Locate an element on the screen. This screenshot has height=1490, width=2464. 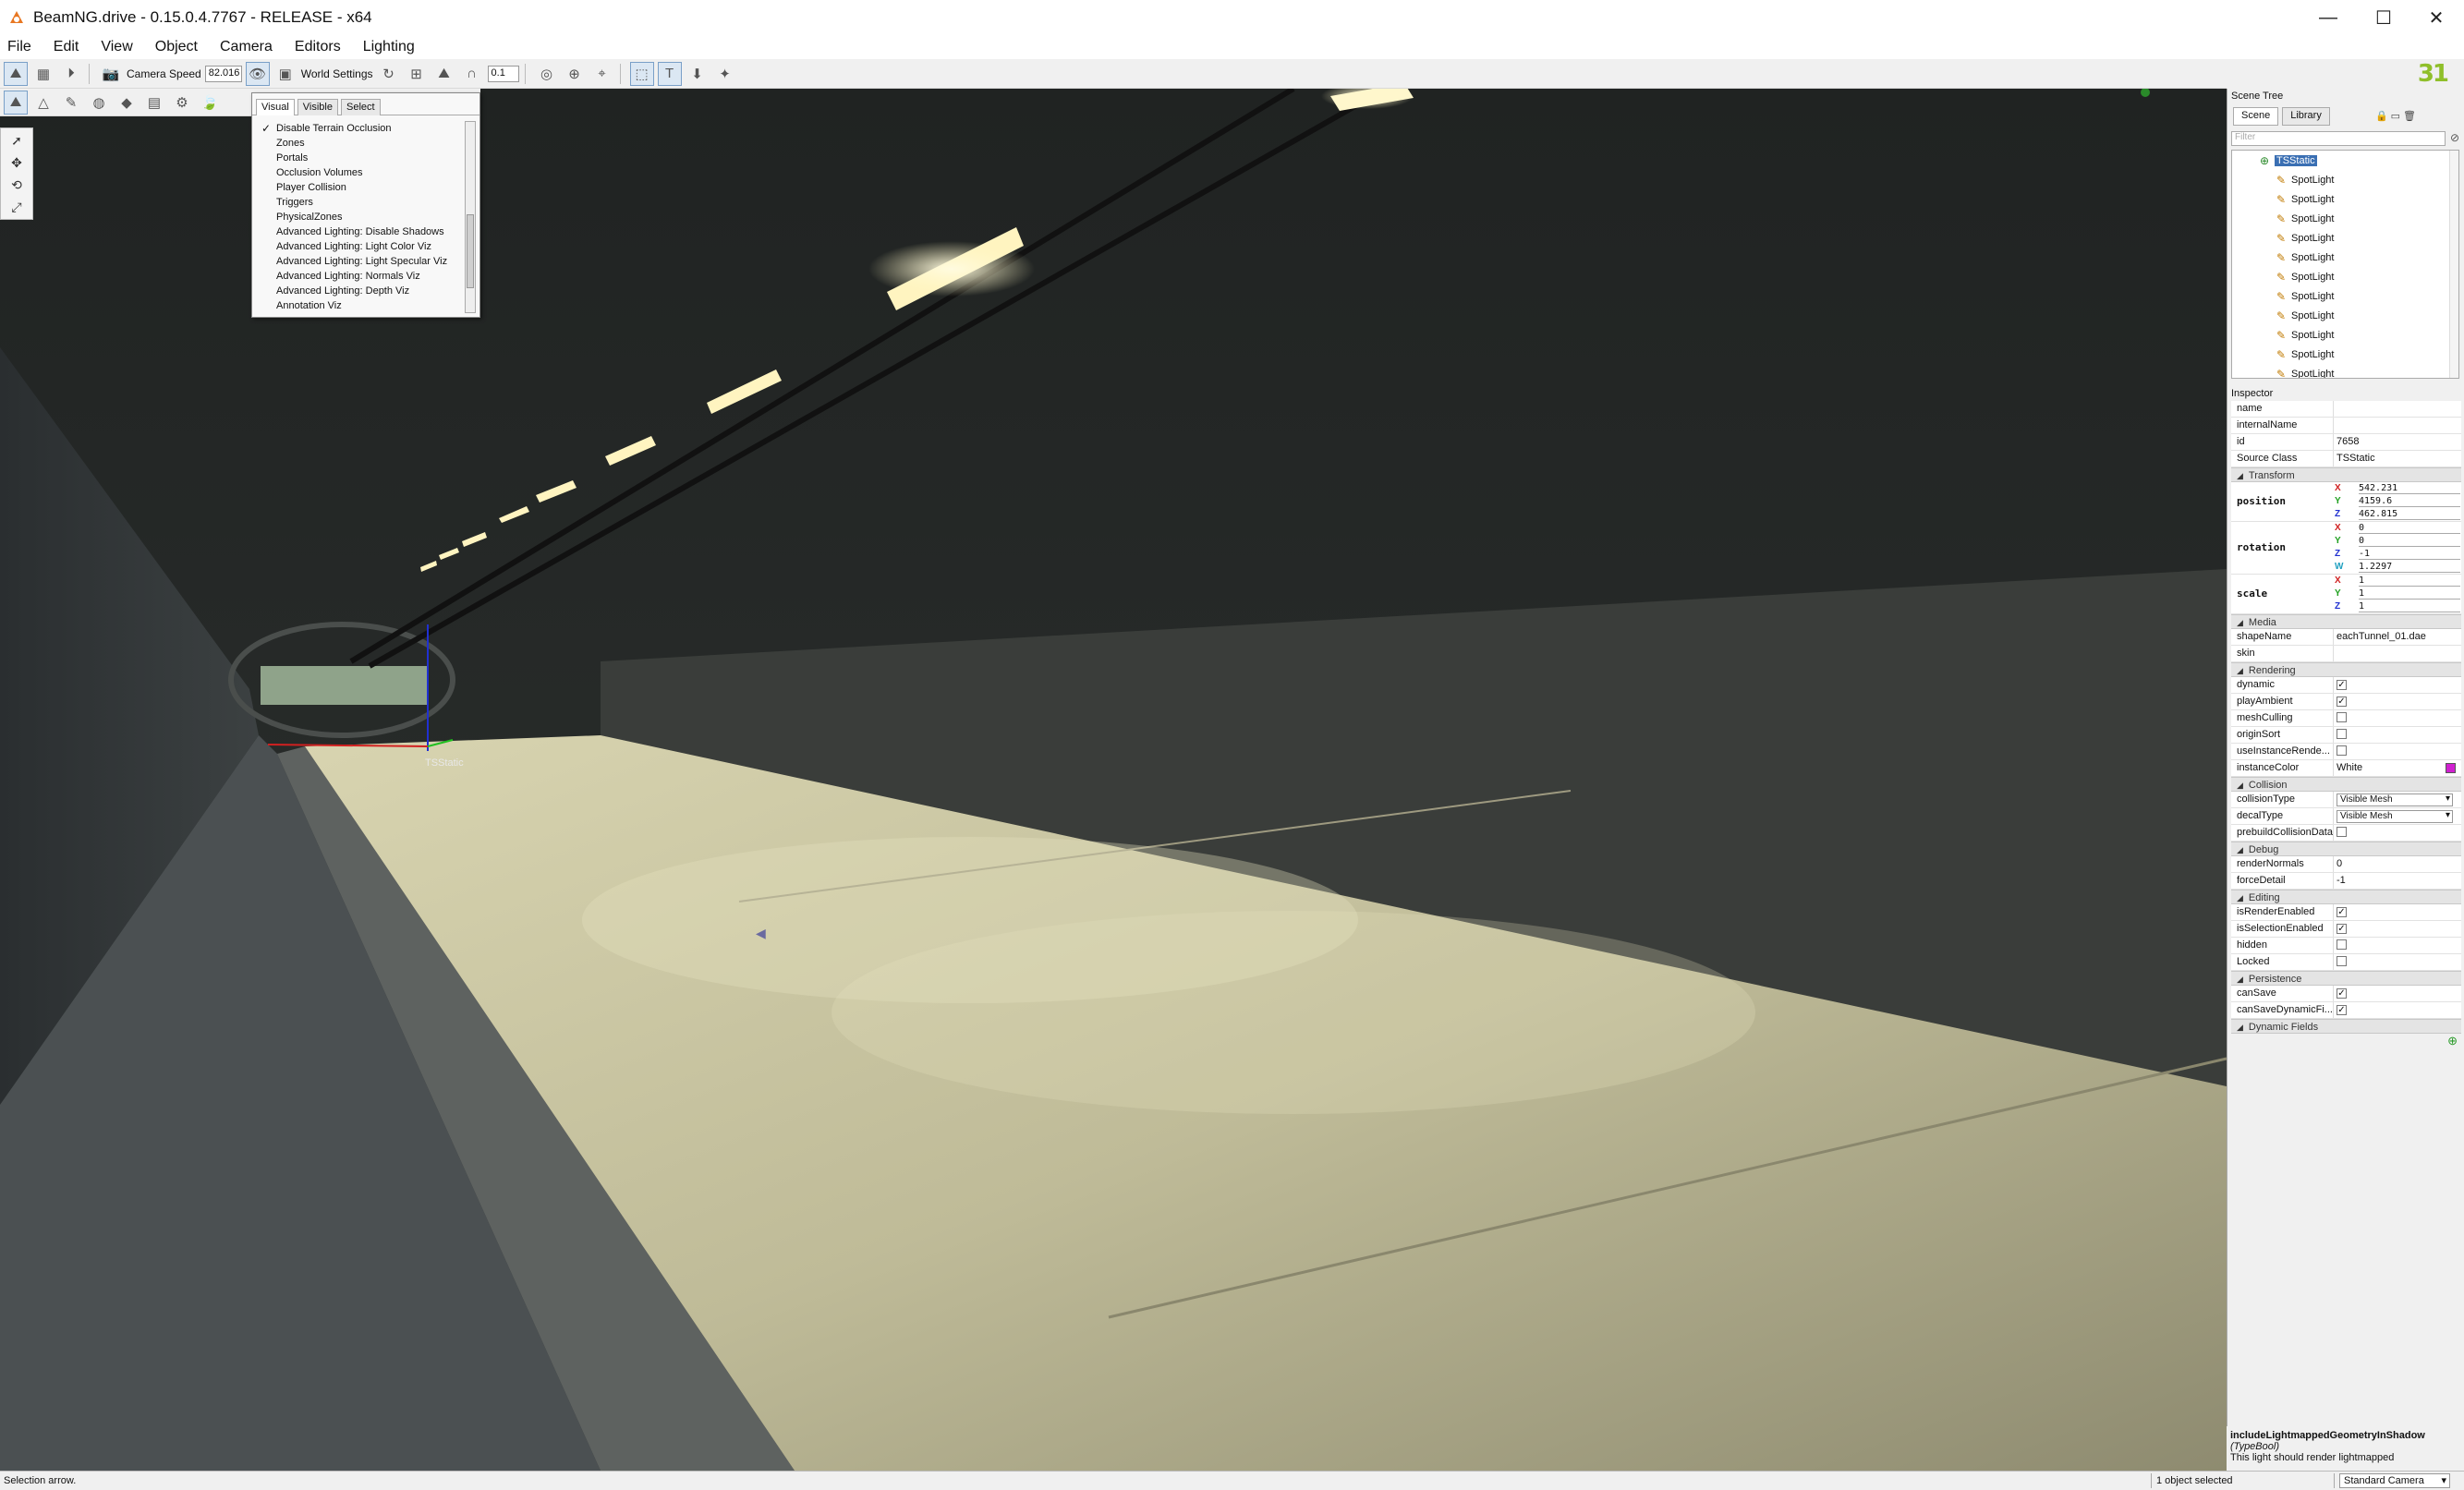
maximize-button: ☐ is located at coordinates (2383, 17).